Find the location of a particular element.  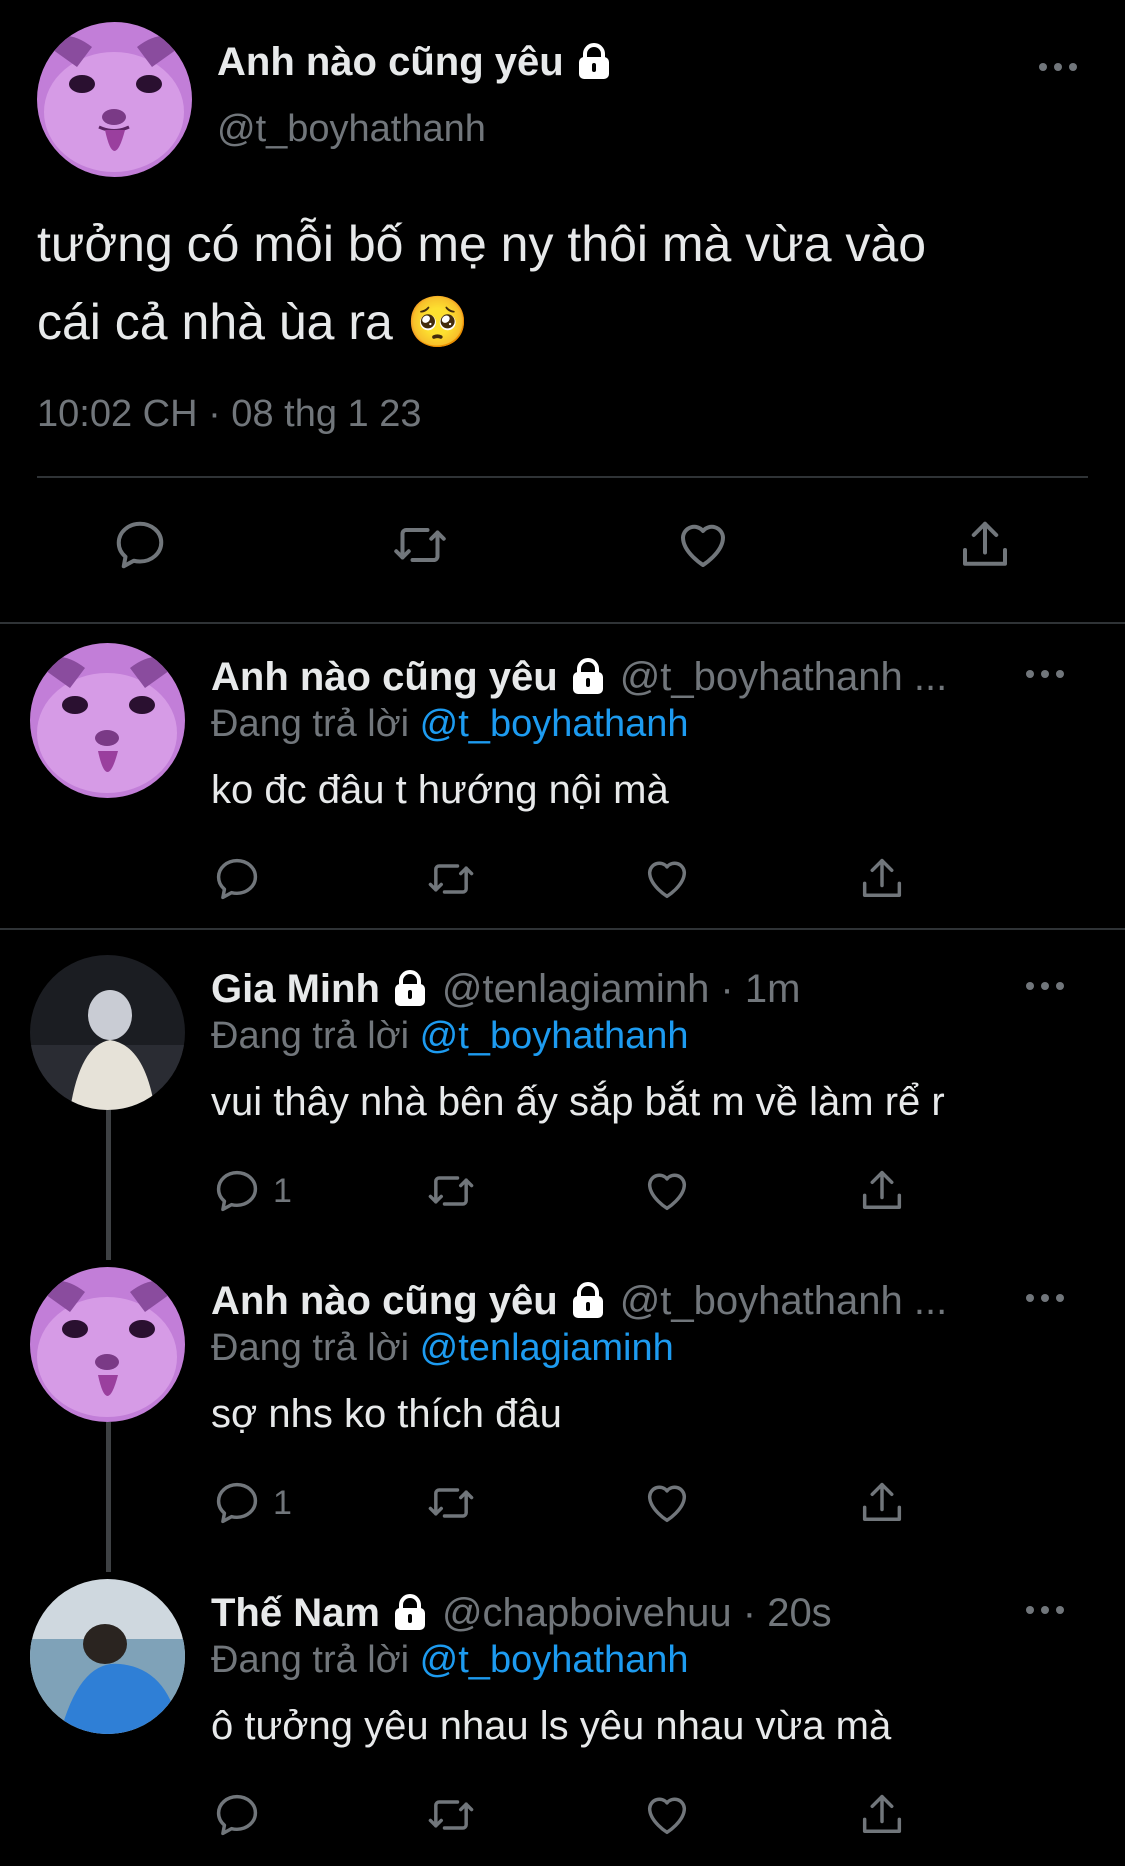

author-handle: @t_boyhathanh is located at coordinates (351, 129).